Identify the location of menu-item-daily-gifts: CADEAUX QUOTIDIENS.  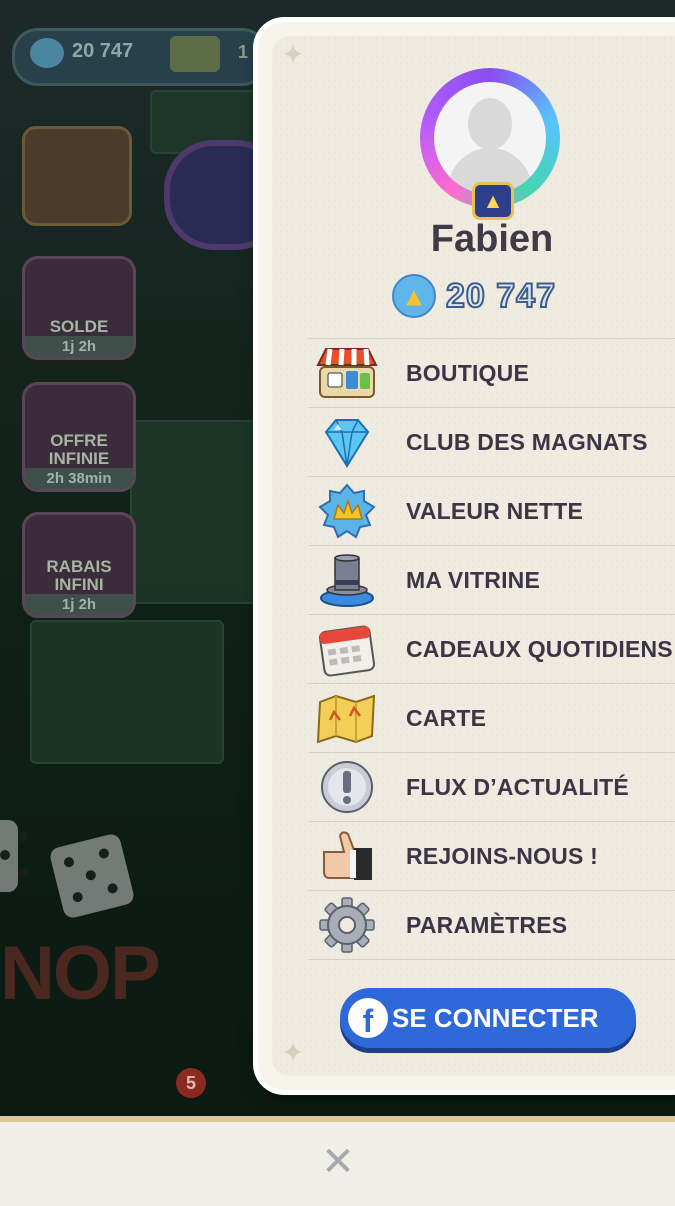
(491, 648).